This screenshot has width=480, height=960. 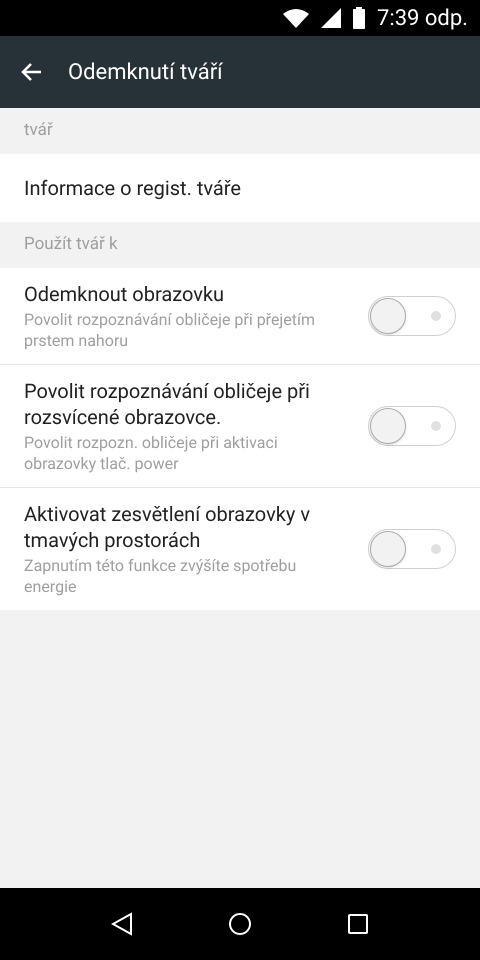 I want to click on back-icon, so click(x=122, y=924).